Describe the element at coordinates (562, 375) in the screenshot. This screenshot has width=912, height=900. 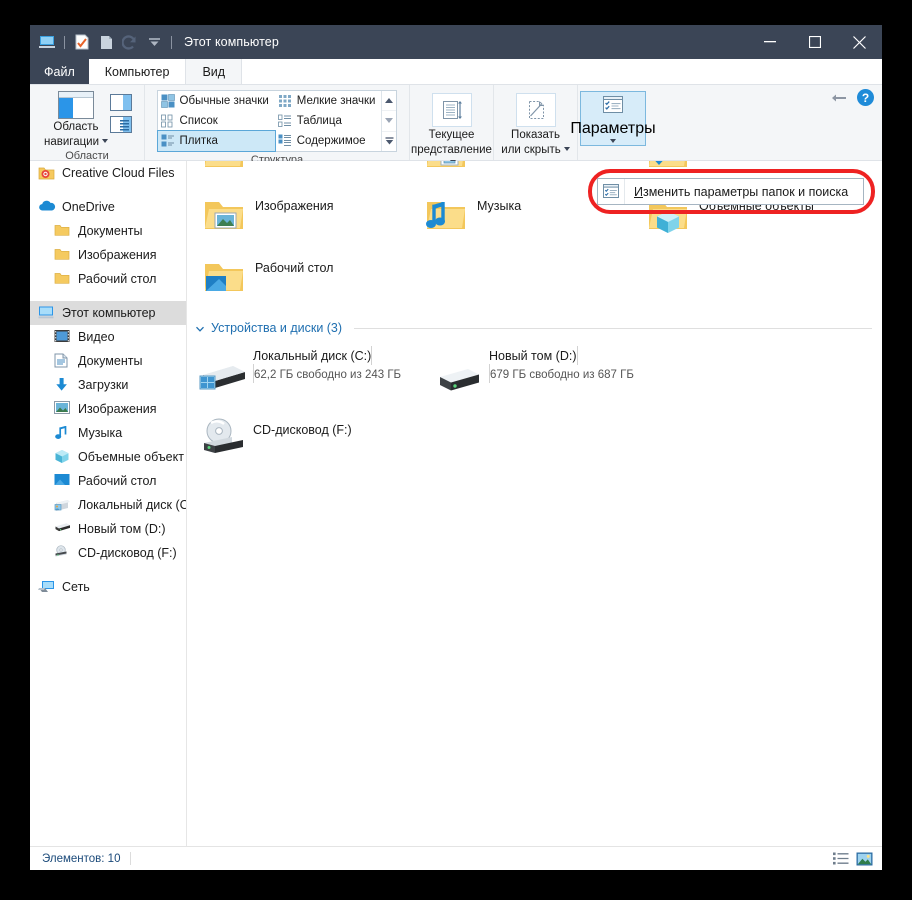
I see `drive-free-space: 679 ГБ свободно из 687 ГБ` at that location.